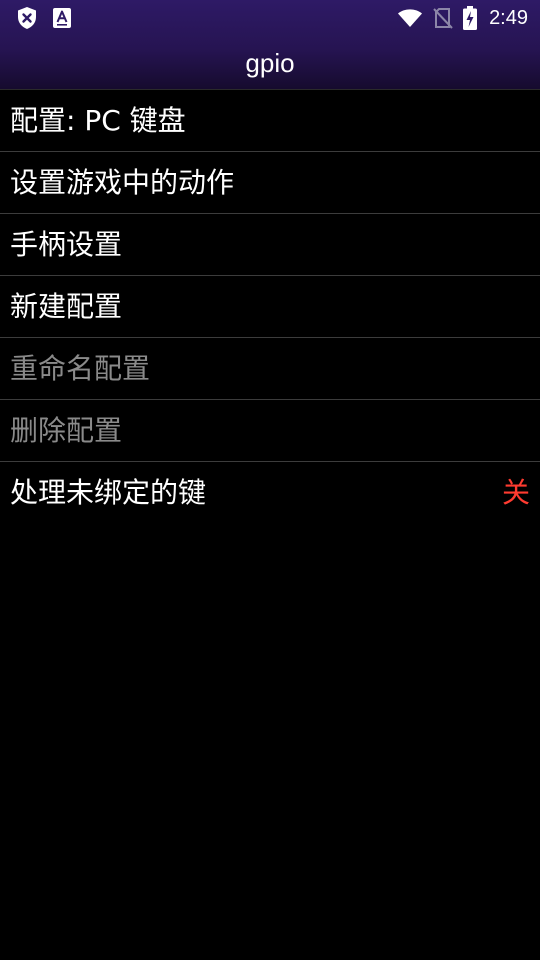  What do you see at coordinates (508, 17) in the screenshot?
I see `status-time: 2:49` at bounding box center [508, 17].